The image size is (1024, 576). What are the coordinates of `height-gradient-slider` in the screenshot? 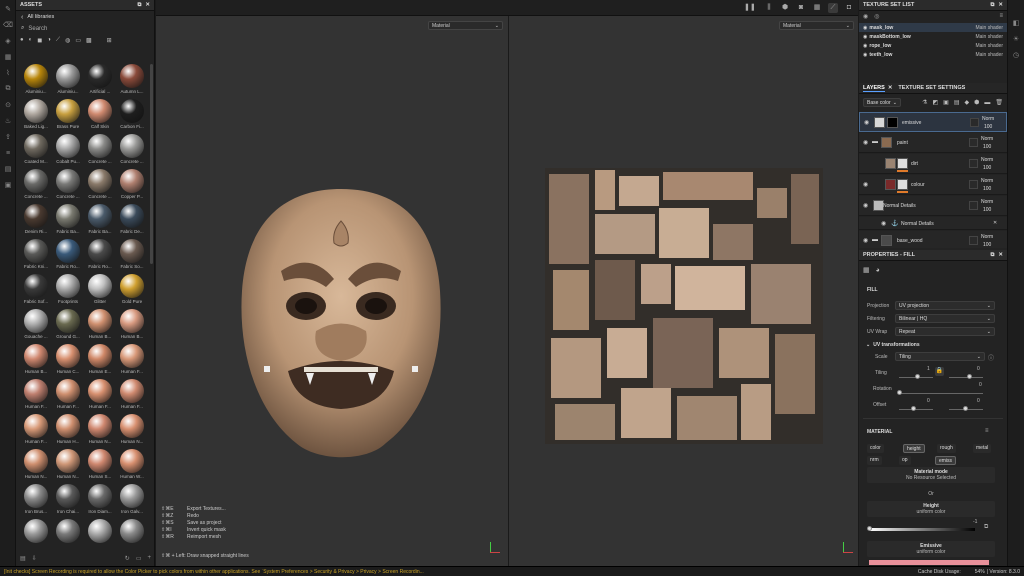 It's located at (922, 529).